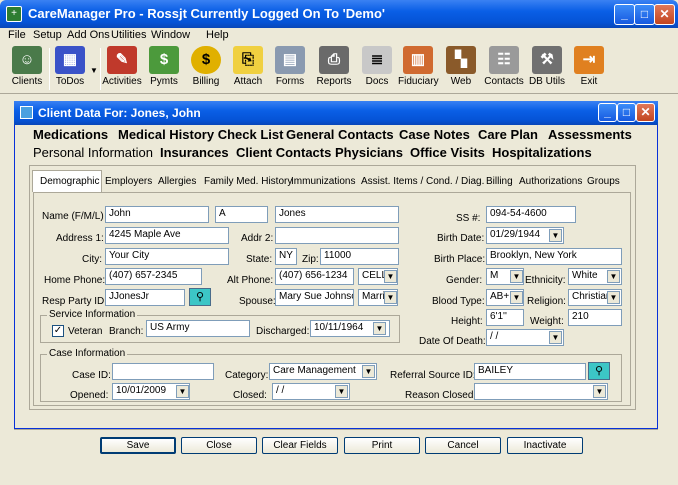 This screenshot has height=485, width=678. I want to click on birth-place-field: Brooklyn, New York, so click(554, 256).